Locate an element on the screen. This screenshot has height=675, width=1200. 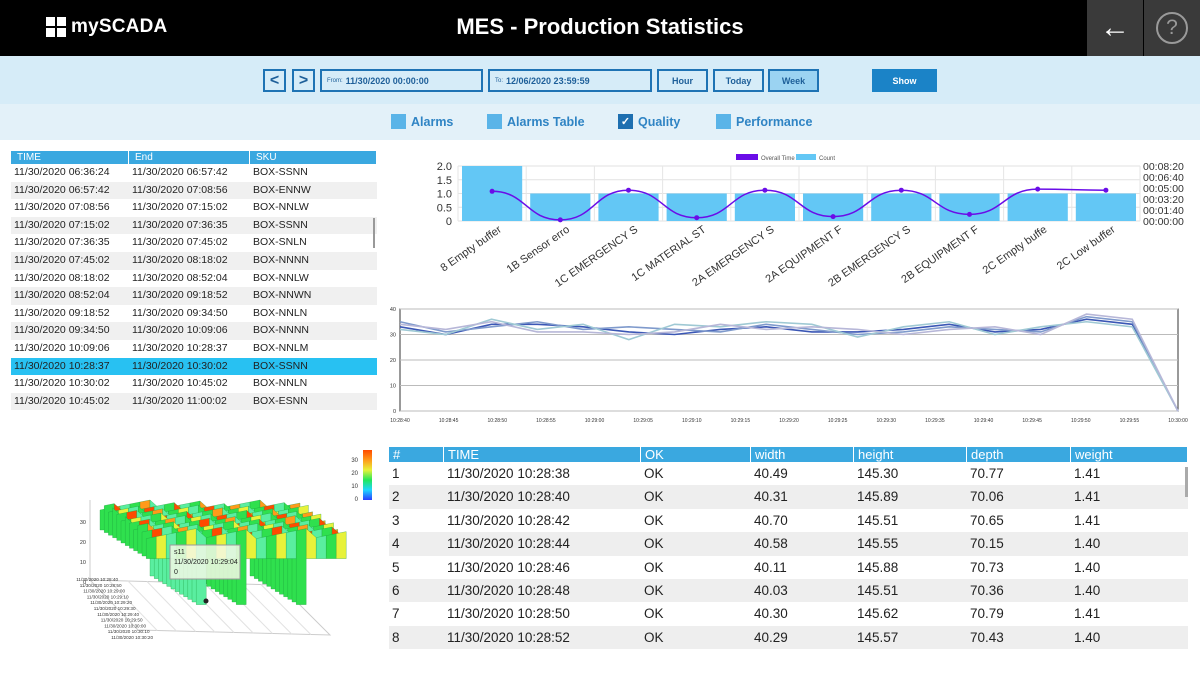
column-header-depth: depth is located at coordinates (1019, 454).